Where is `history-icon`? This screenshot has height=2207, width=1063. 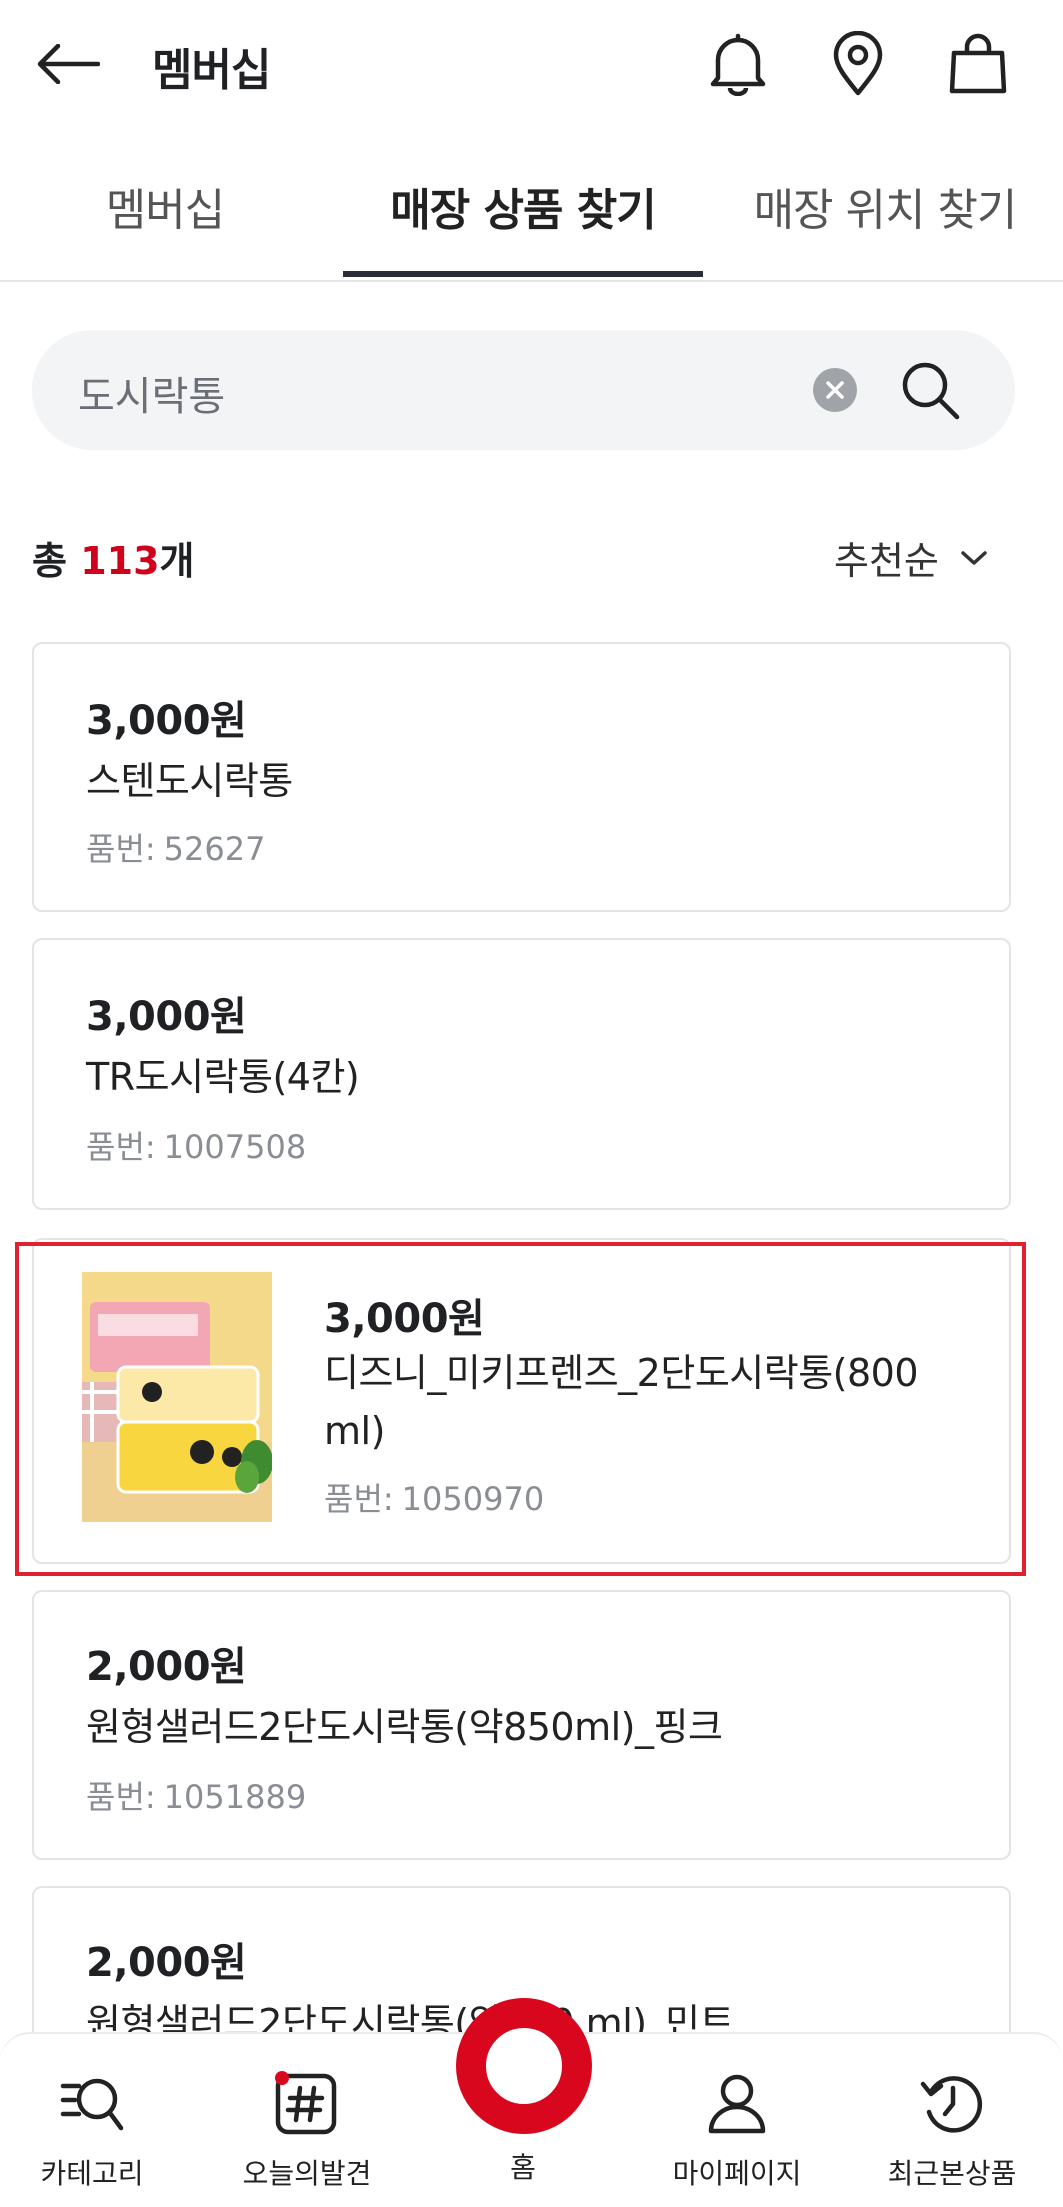 history-icon is located at coordinates (951, 2104).